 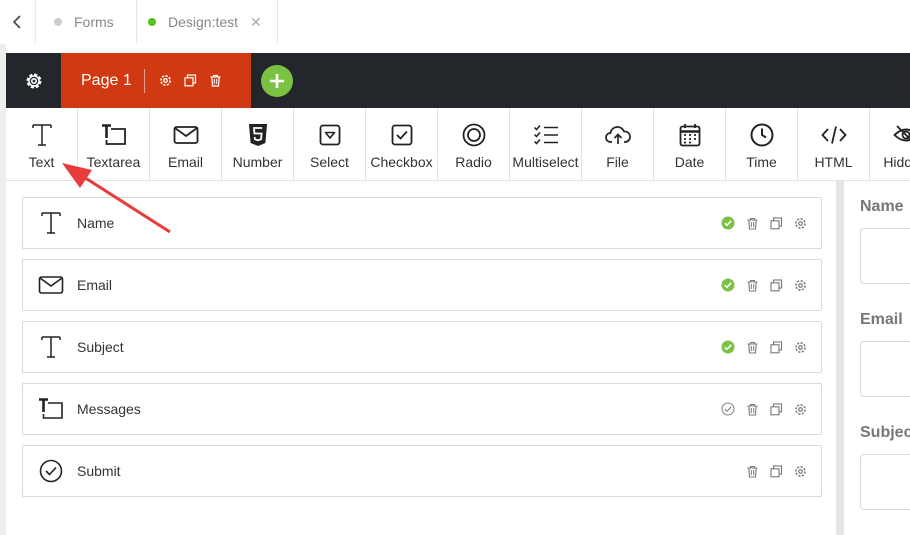 What do you see at coordinates (203, 22) in the screenshot?
I see `tab-label: Design:test` at bounding box center [203, 22].